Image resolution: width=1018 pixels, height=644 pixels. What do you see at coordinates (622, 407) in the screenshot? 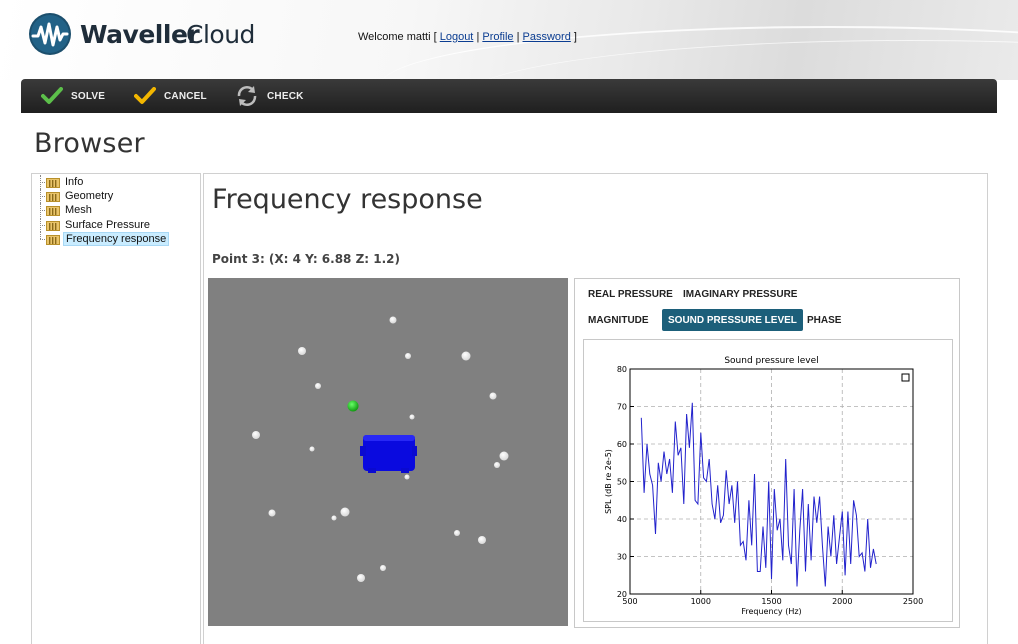
I see `y-tick-label: 70` at bounding box center [622, 407].